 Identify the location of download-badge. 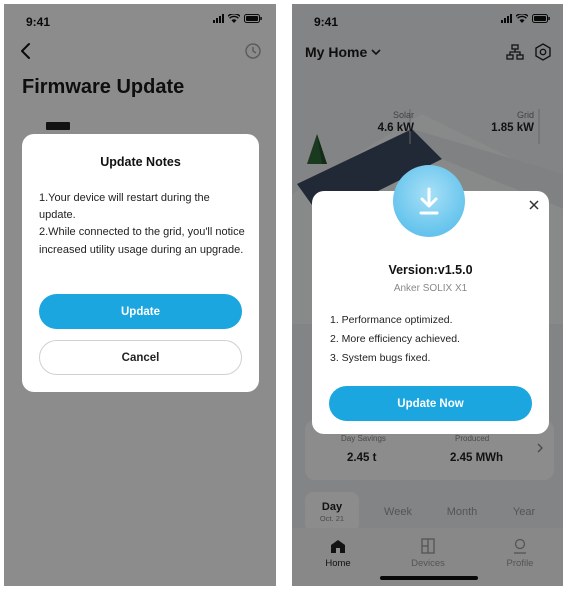
(429, 201).